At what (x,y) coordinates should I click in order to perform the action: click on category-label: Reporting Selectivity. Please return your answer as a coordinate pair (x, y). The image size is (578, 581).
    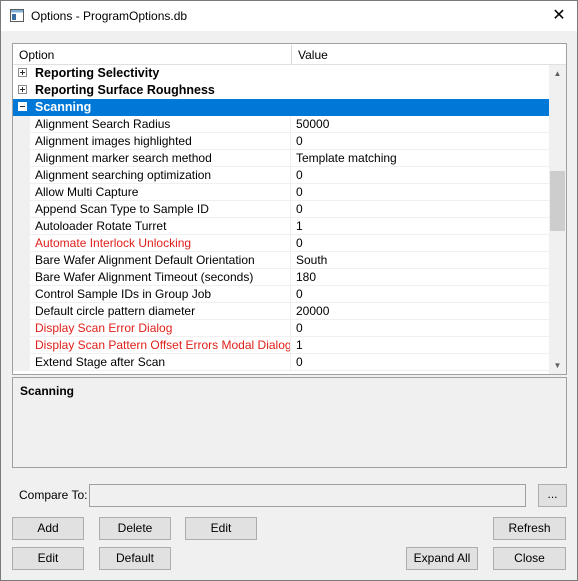
    Looking at the image, I should click on (97, 73).